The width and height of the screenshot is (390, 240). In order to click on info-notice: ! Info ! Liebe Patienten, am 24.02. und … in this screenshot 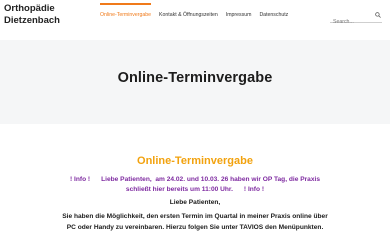, I will do `click(195, 185)`.